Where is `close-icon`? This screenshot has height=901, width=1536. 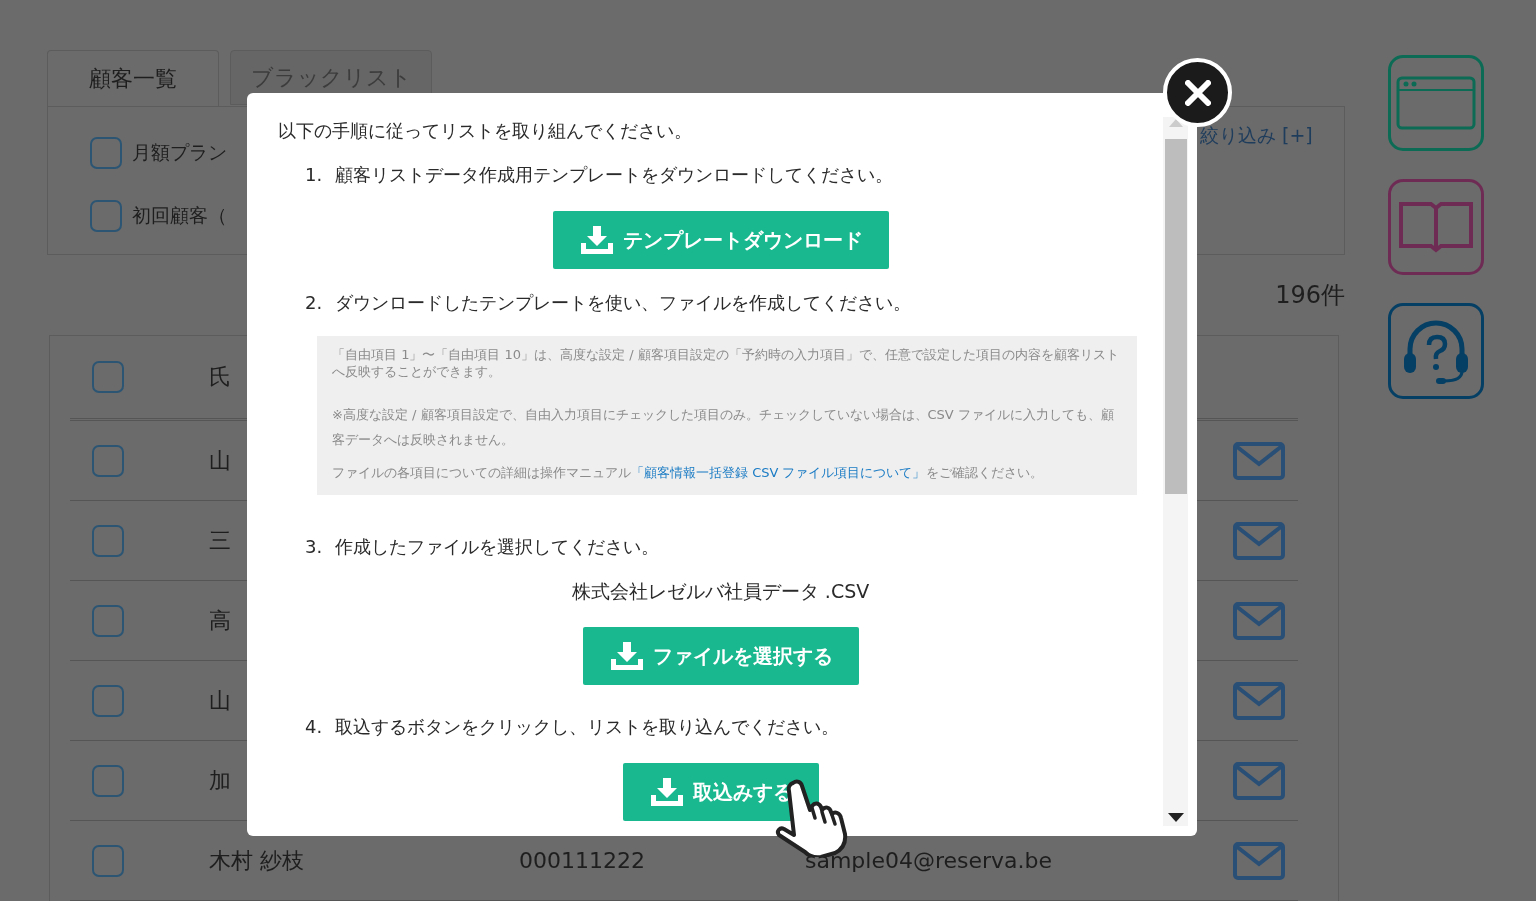 close-icon is located at coordinates (1197, 92).